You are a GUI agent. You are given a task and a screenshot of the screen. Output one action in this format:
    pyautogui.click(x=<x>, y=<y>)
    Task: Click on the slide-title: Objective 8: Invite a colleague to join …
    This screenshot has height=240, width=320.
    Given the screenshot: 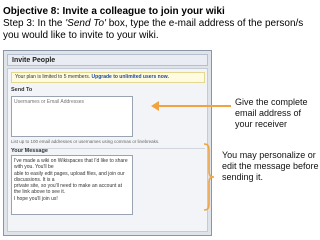 What is the action you would take?
    pyautogui.click(x=114, y=11)
    